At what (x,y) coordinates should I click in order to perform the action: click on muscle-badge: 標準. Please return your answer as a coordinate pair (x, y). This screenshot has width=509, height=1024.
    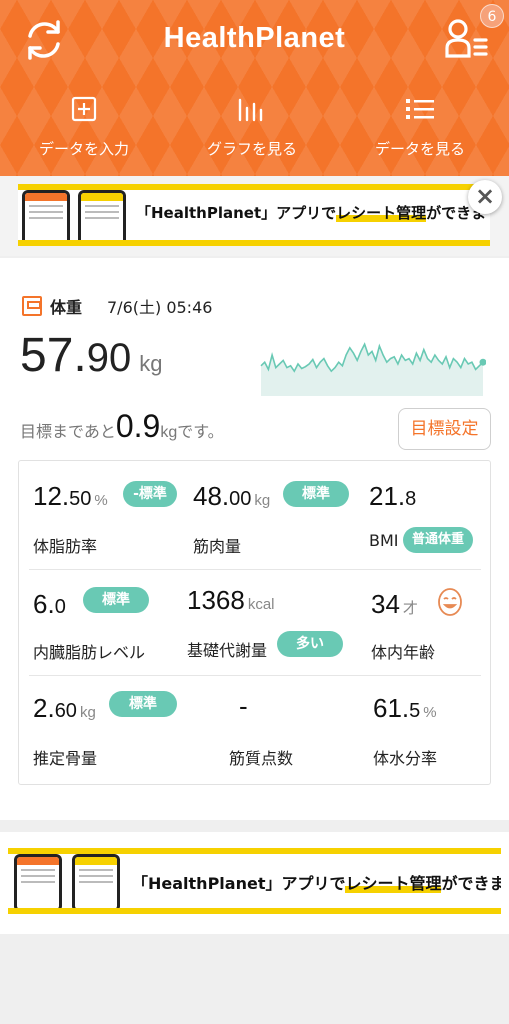
    Looking at the image, I should click on (316, 494).